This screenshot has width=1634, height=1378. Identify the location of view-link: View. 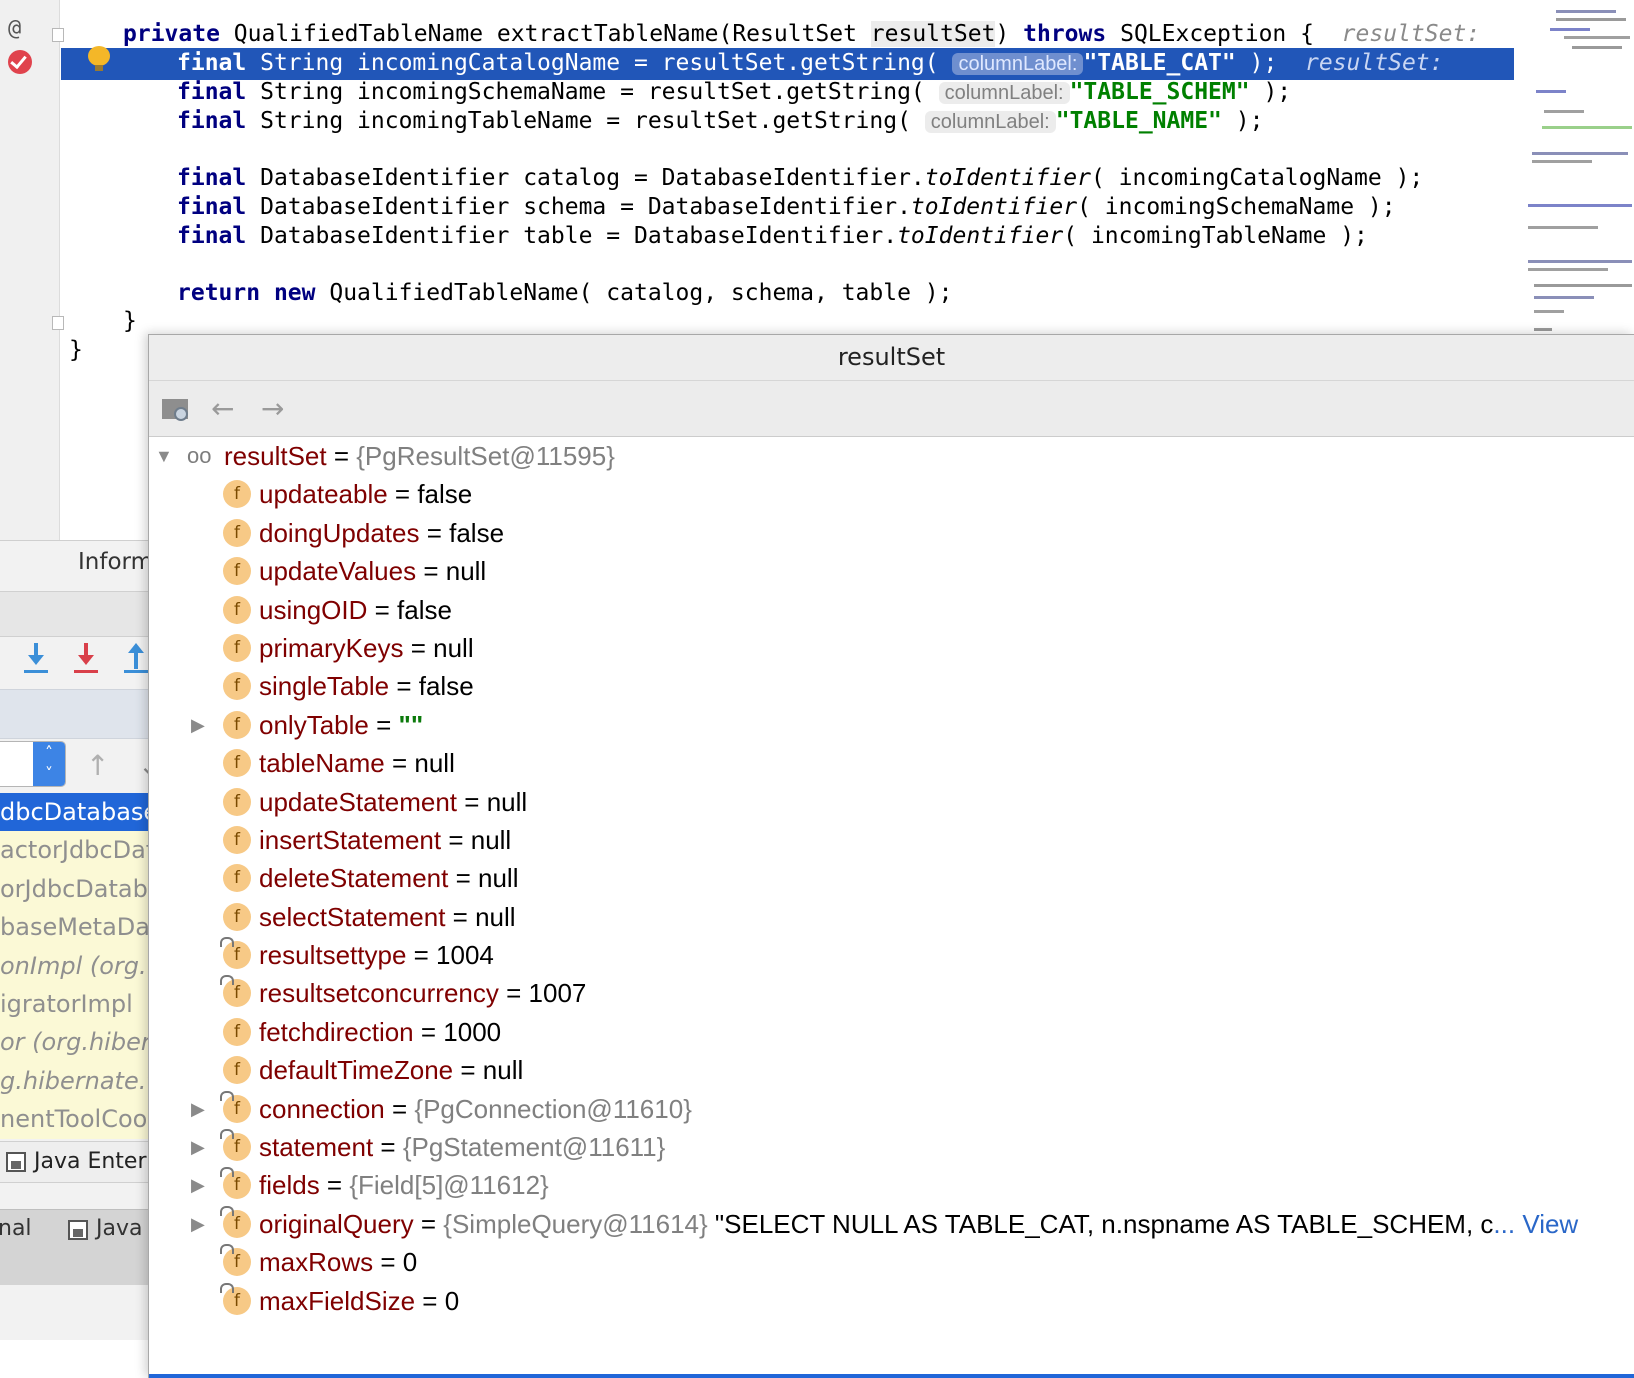
(1550, 1224).